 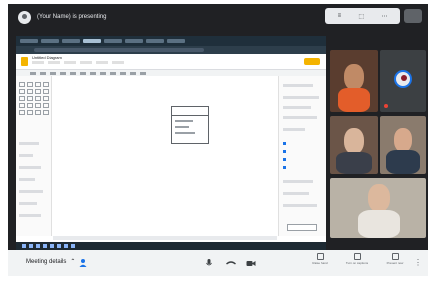 I want to click on captions-button: Turn on captions, so click(x=357, y=263).